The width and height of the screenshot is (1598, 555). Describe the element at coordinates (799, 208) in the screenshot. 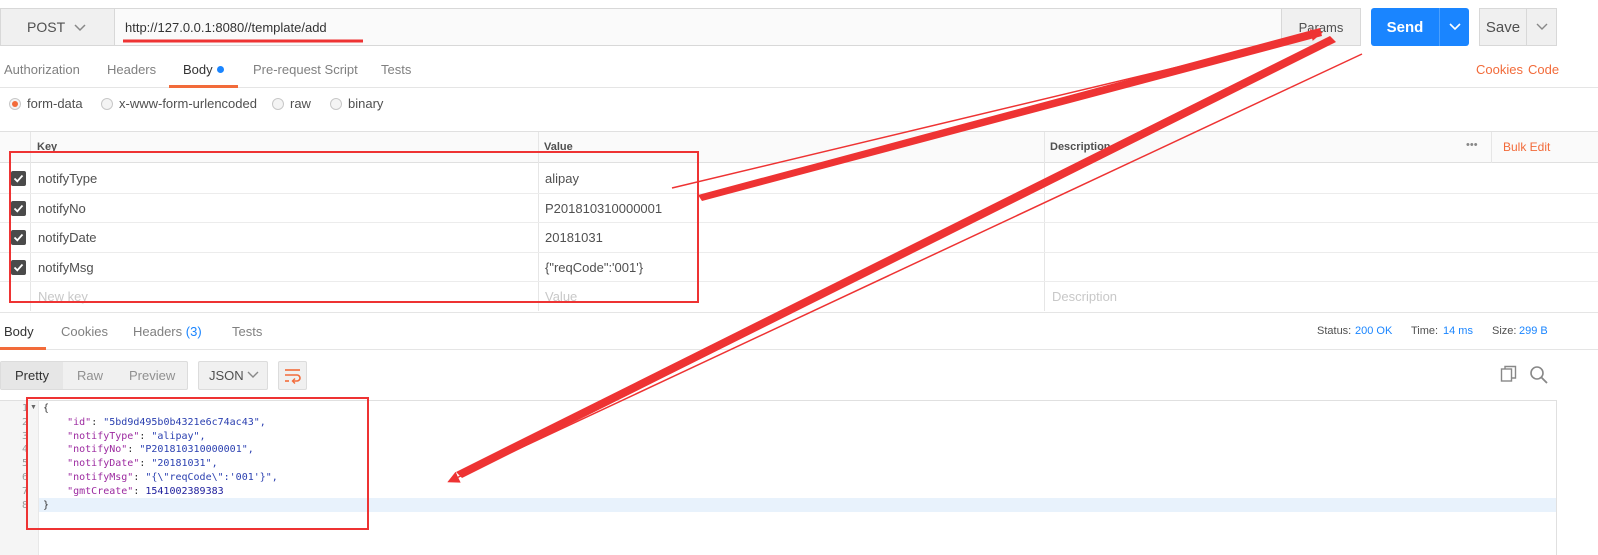

I see `table-row: notifyNo P201810310000001` at that location.